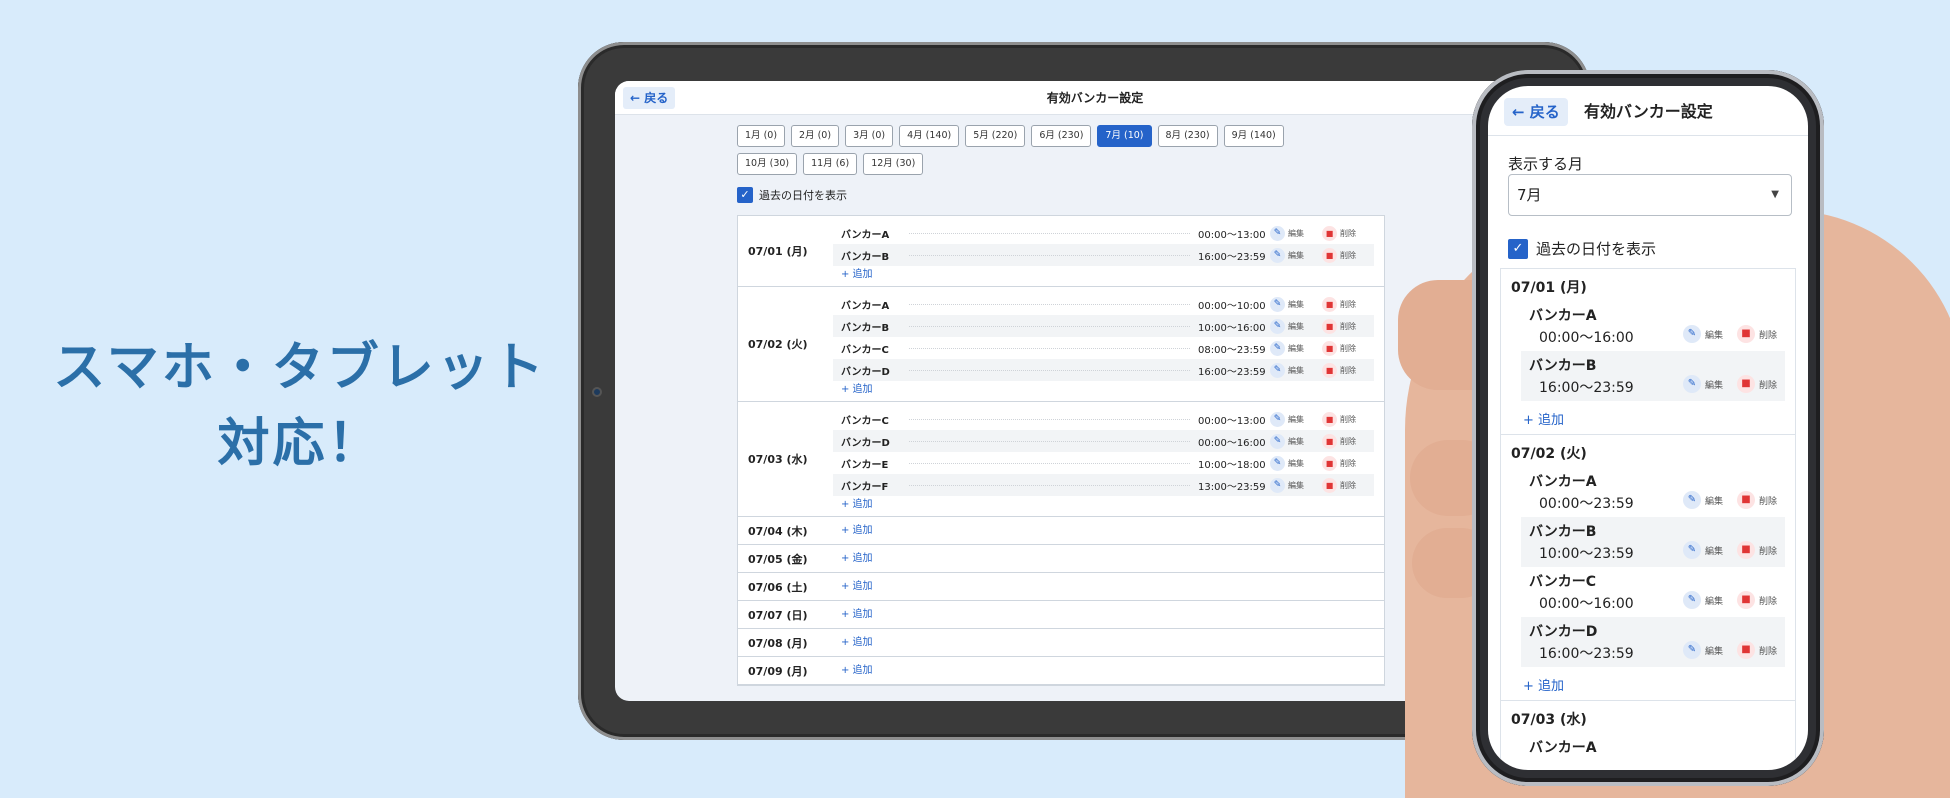 This screenshot has width=1950, height=798. I want to click on bunker-name: バンカーA, so click(865, 306).